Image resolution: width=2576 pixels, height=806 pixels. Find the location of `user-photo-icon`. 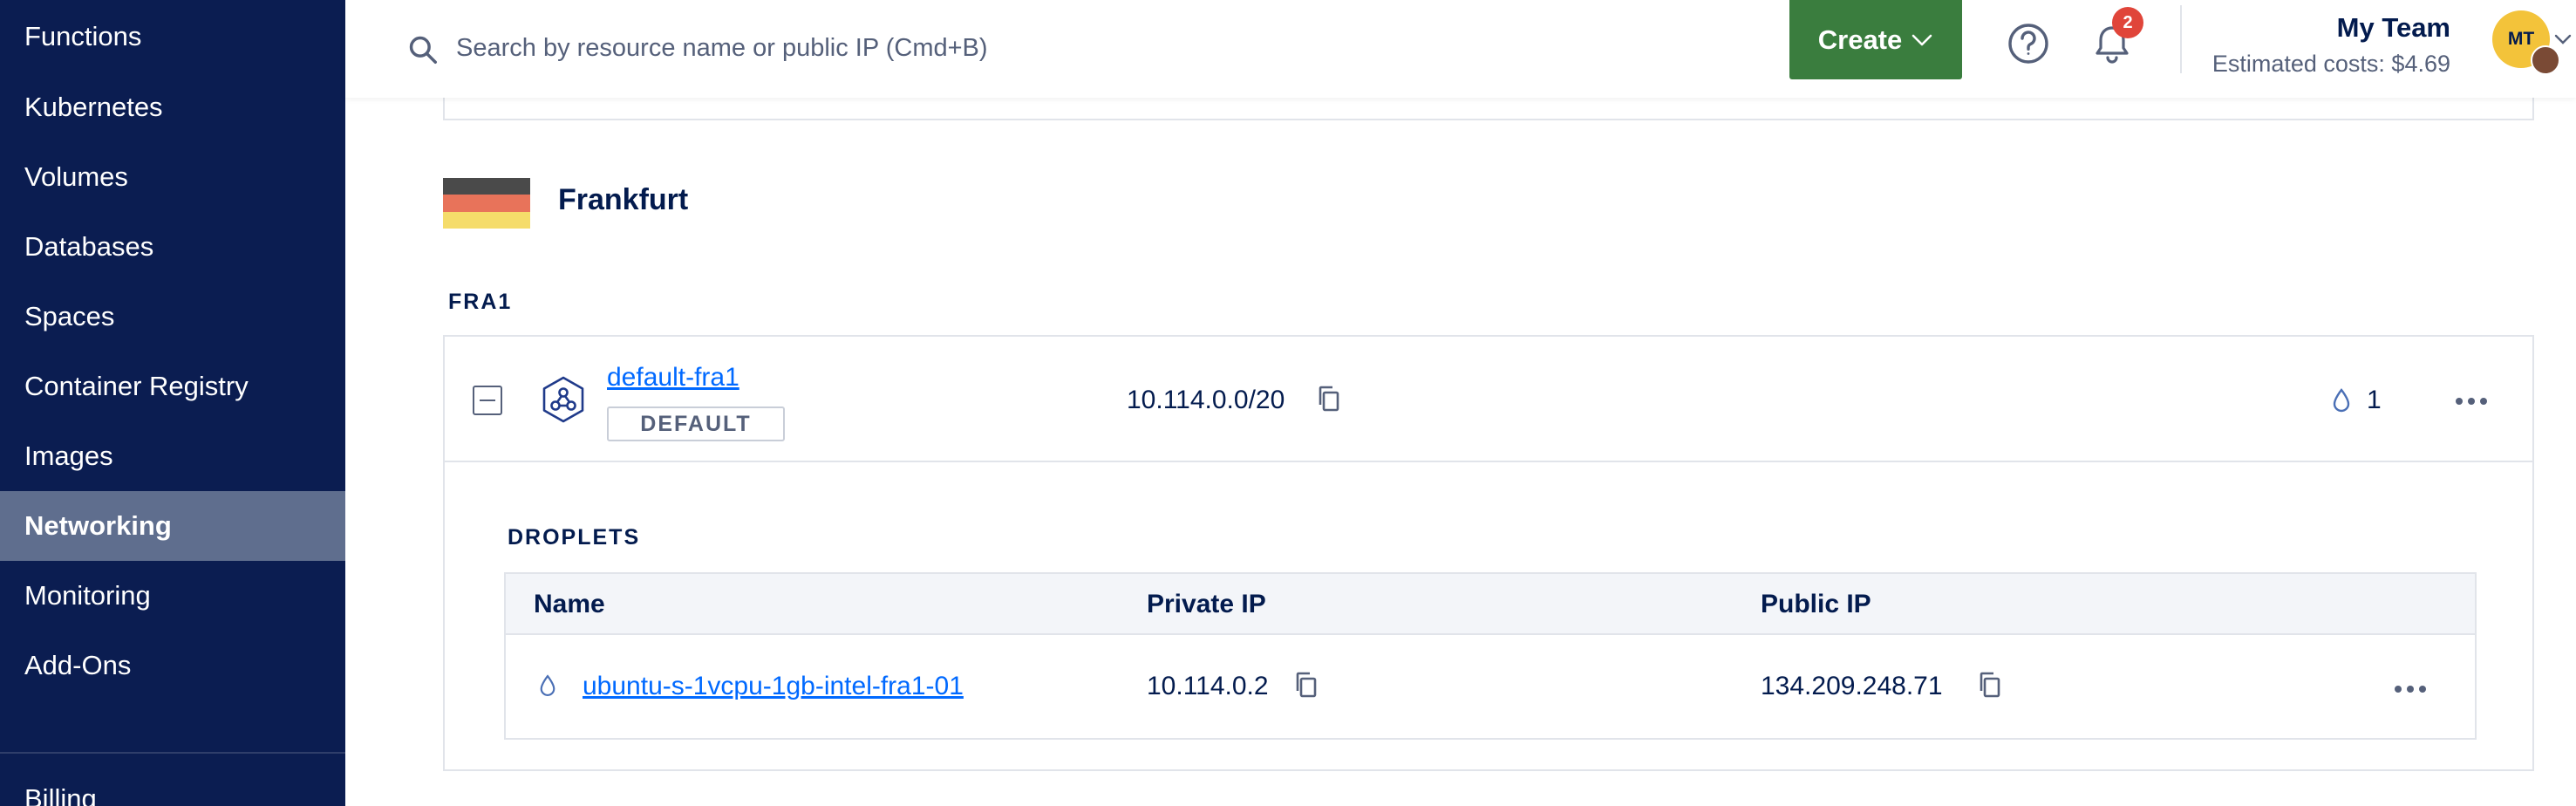

user-photo-icon is located at coordinates (2546, 60).